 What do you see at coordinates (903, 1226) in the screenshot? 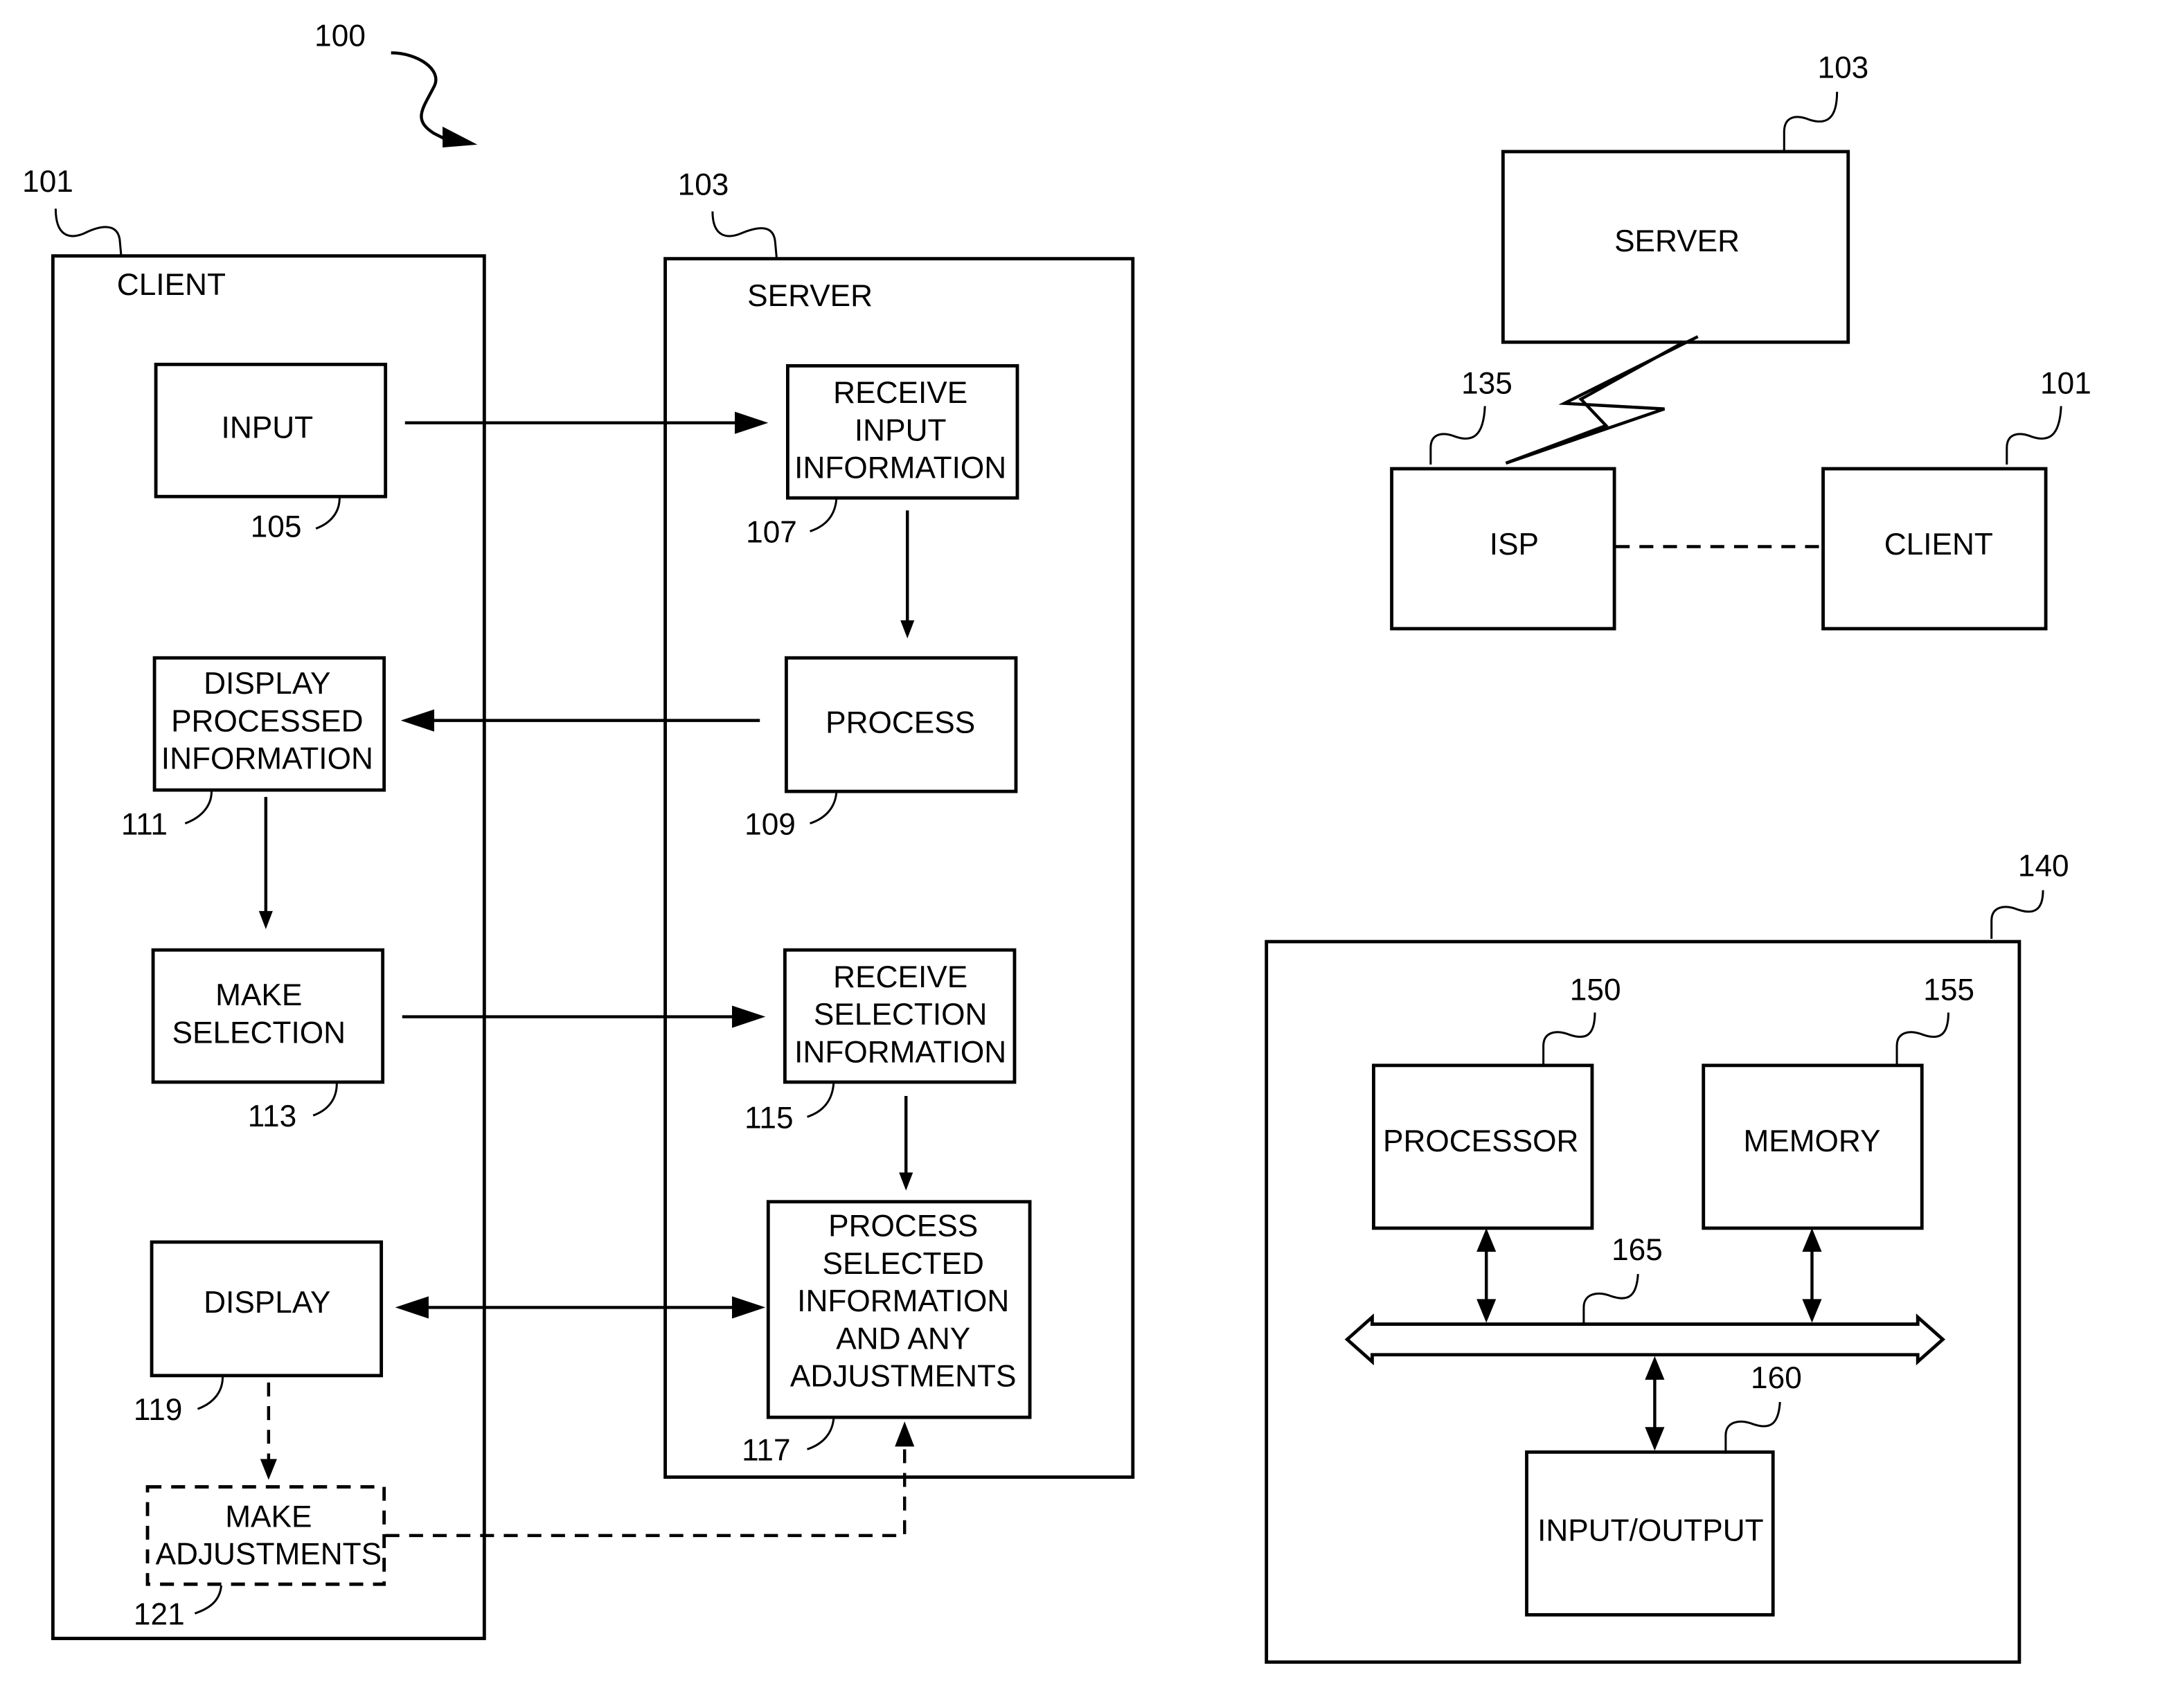
I see `process-selected-line-1: PROCESS` at bounding box center [903, 1226].